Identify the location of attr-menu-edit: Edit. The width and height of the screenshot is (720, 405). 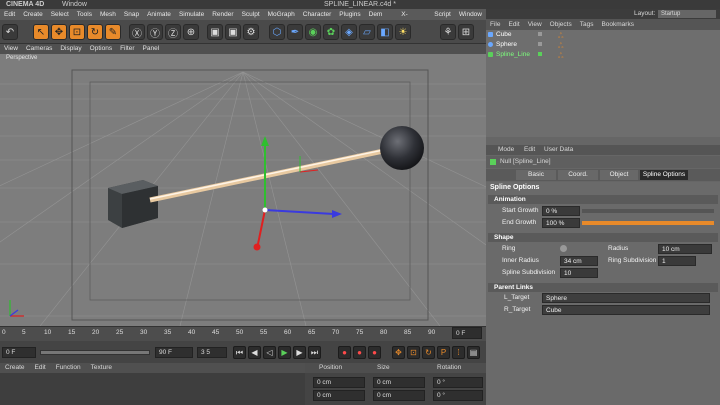
(529, 150).